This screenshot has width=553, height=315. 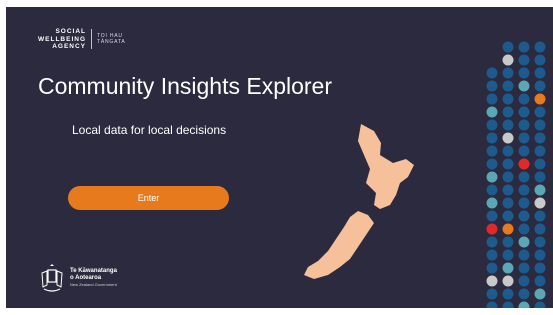 What do you see at coordinates (62, 39) in the screenshot?
I see `agency-name: SOCIAL WELLBEING AGENCY` at bounding box center [62, 39].